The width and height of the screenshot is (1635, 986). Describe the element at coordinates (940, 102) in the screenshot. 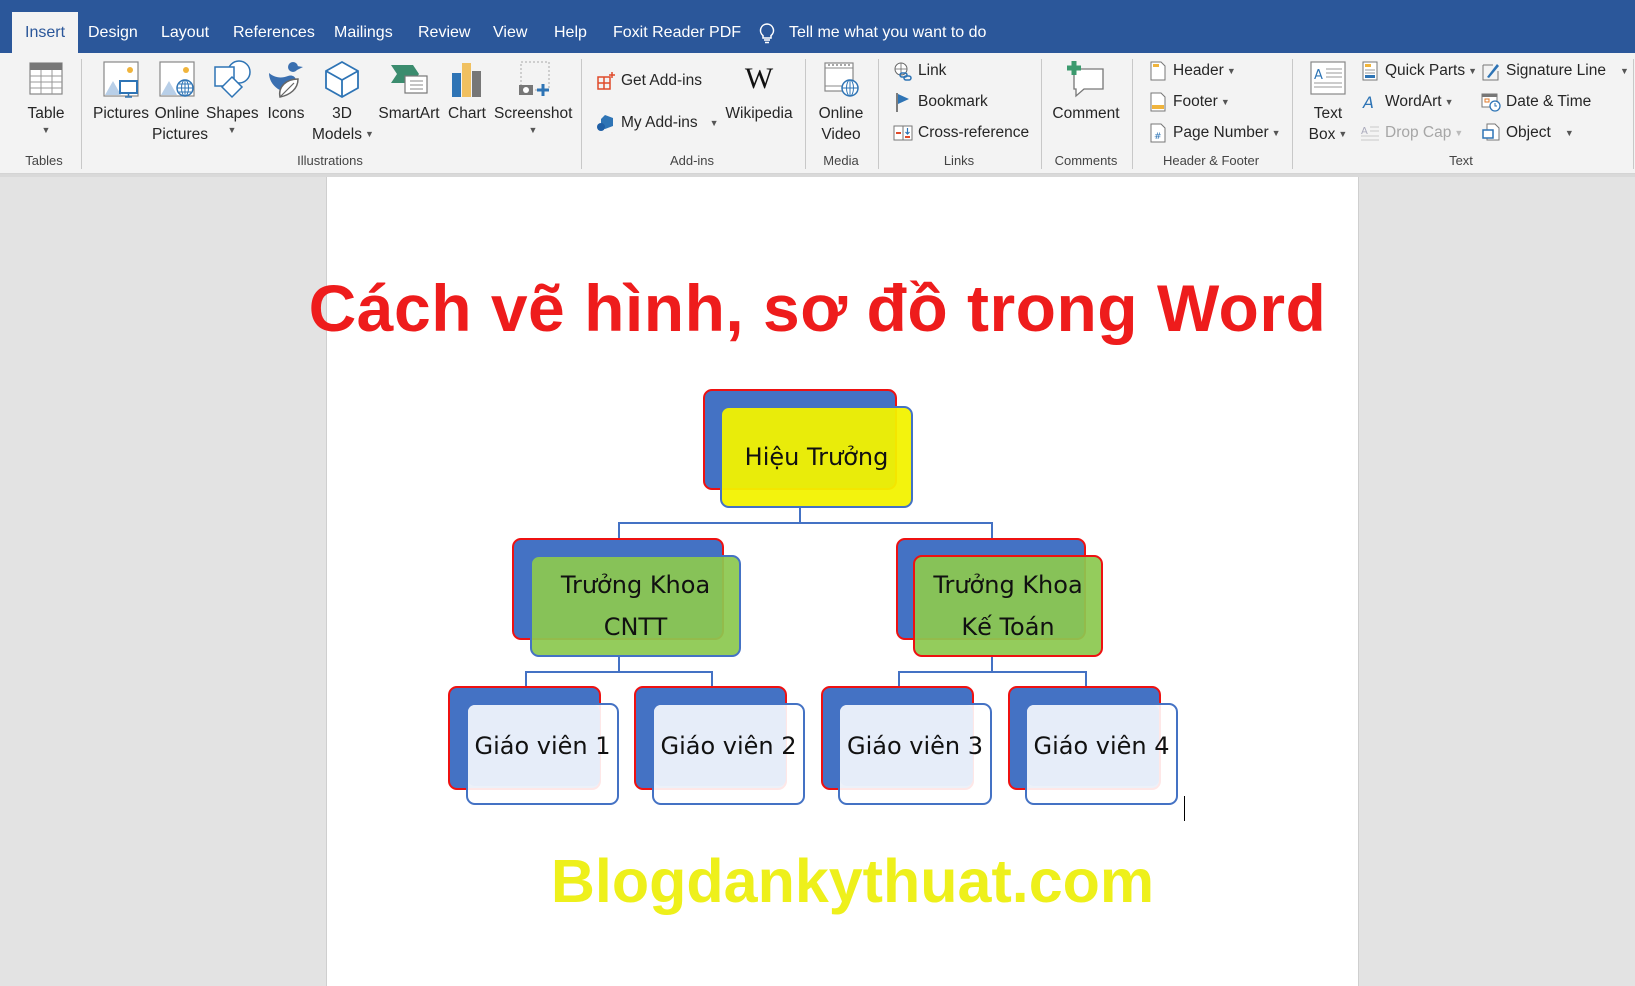

I see `bookmark-button: Bookmark` at that location.